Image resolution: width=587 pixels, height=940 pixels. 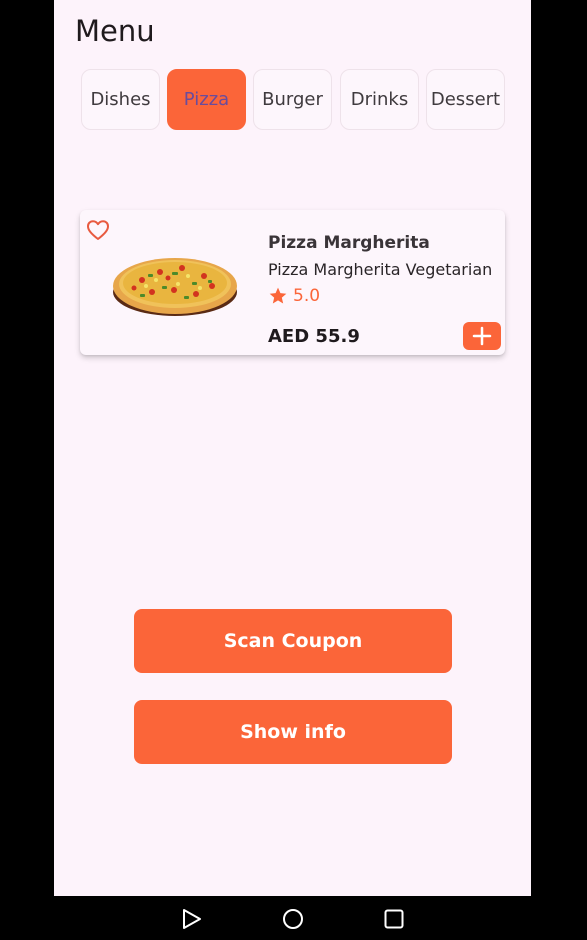 I want to click on star-icon, so click(x=278, y=295).